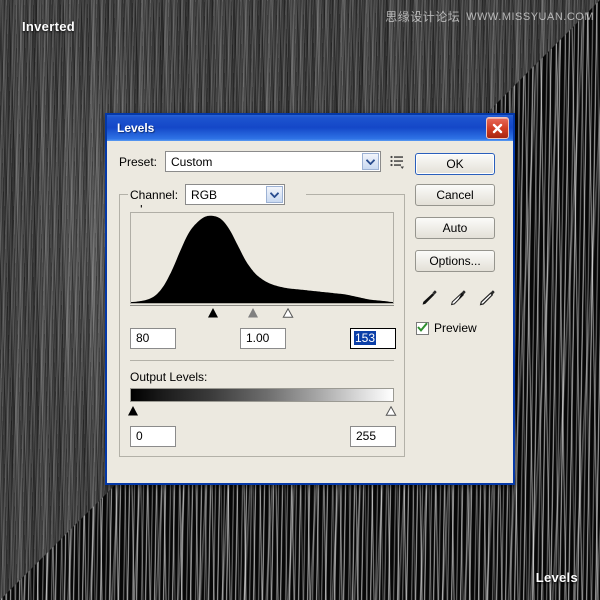  I want to click on channel-row: Channel: RGB, so click(210, 194).